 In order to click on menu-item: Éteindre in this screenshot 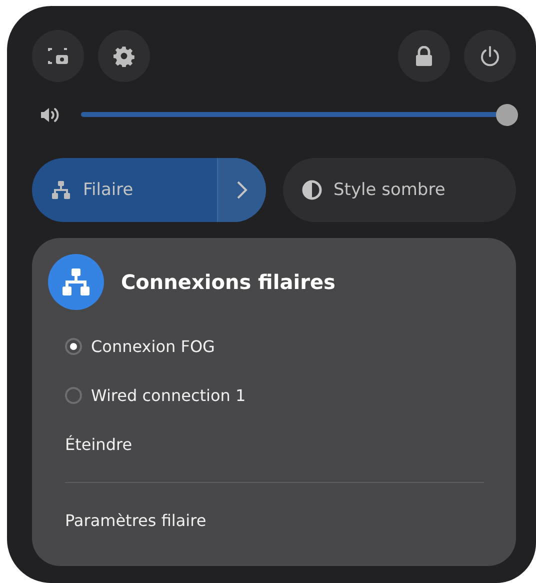, I will do `click(266, 444)`.